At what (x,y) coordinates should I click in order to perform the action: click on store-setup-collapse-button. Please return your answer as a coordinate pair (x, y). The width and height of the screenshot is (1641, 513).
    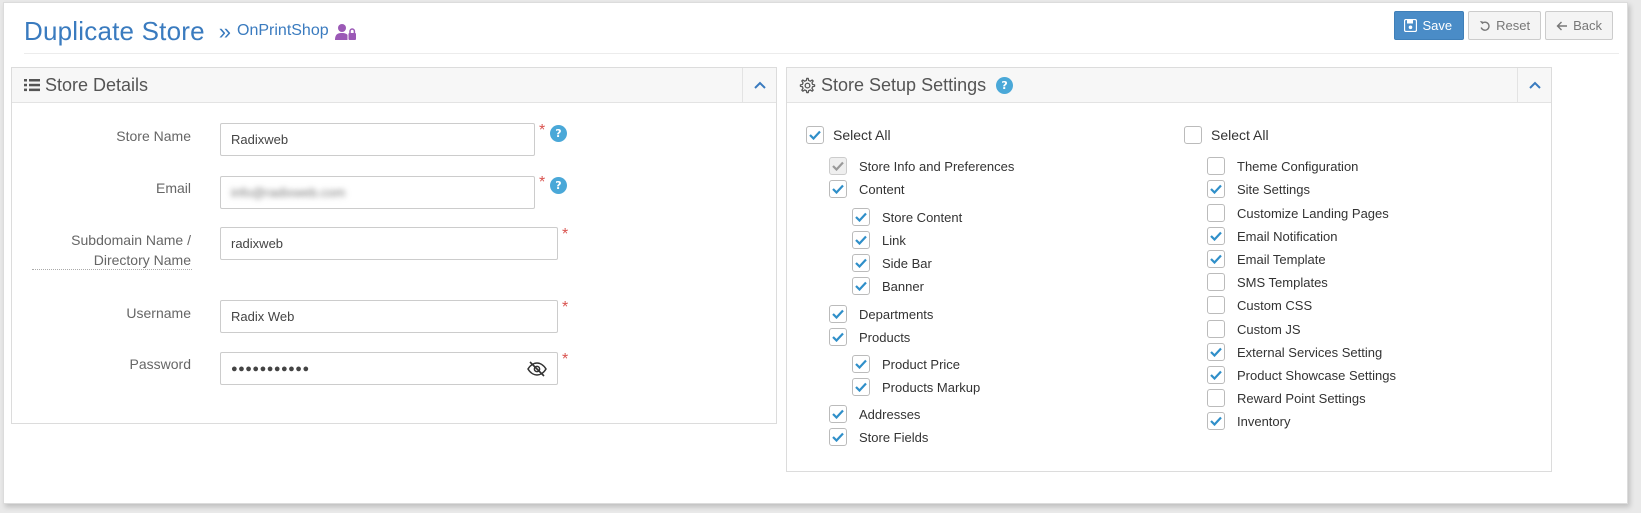
    Looking at the image, I should click on (1534, 85).